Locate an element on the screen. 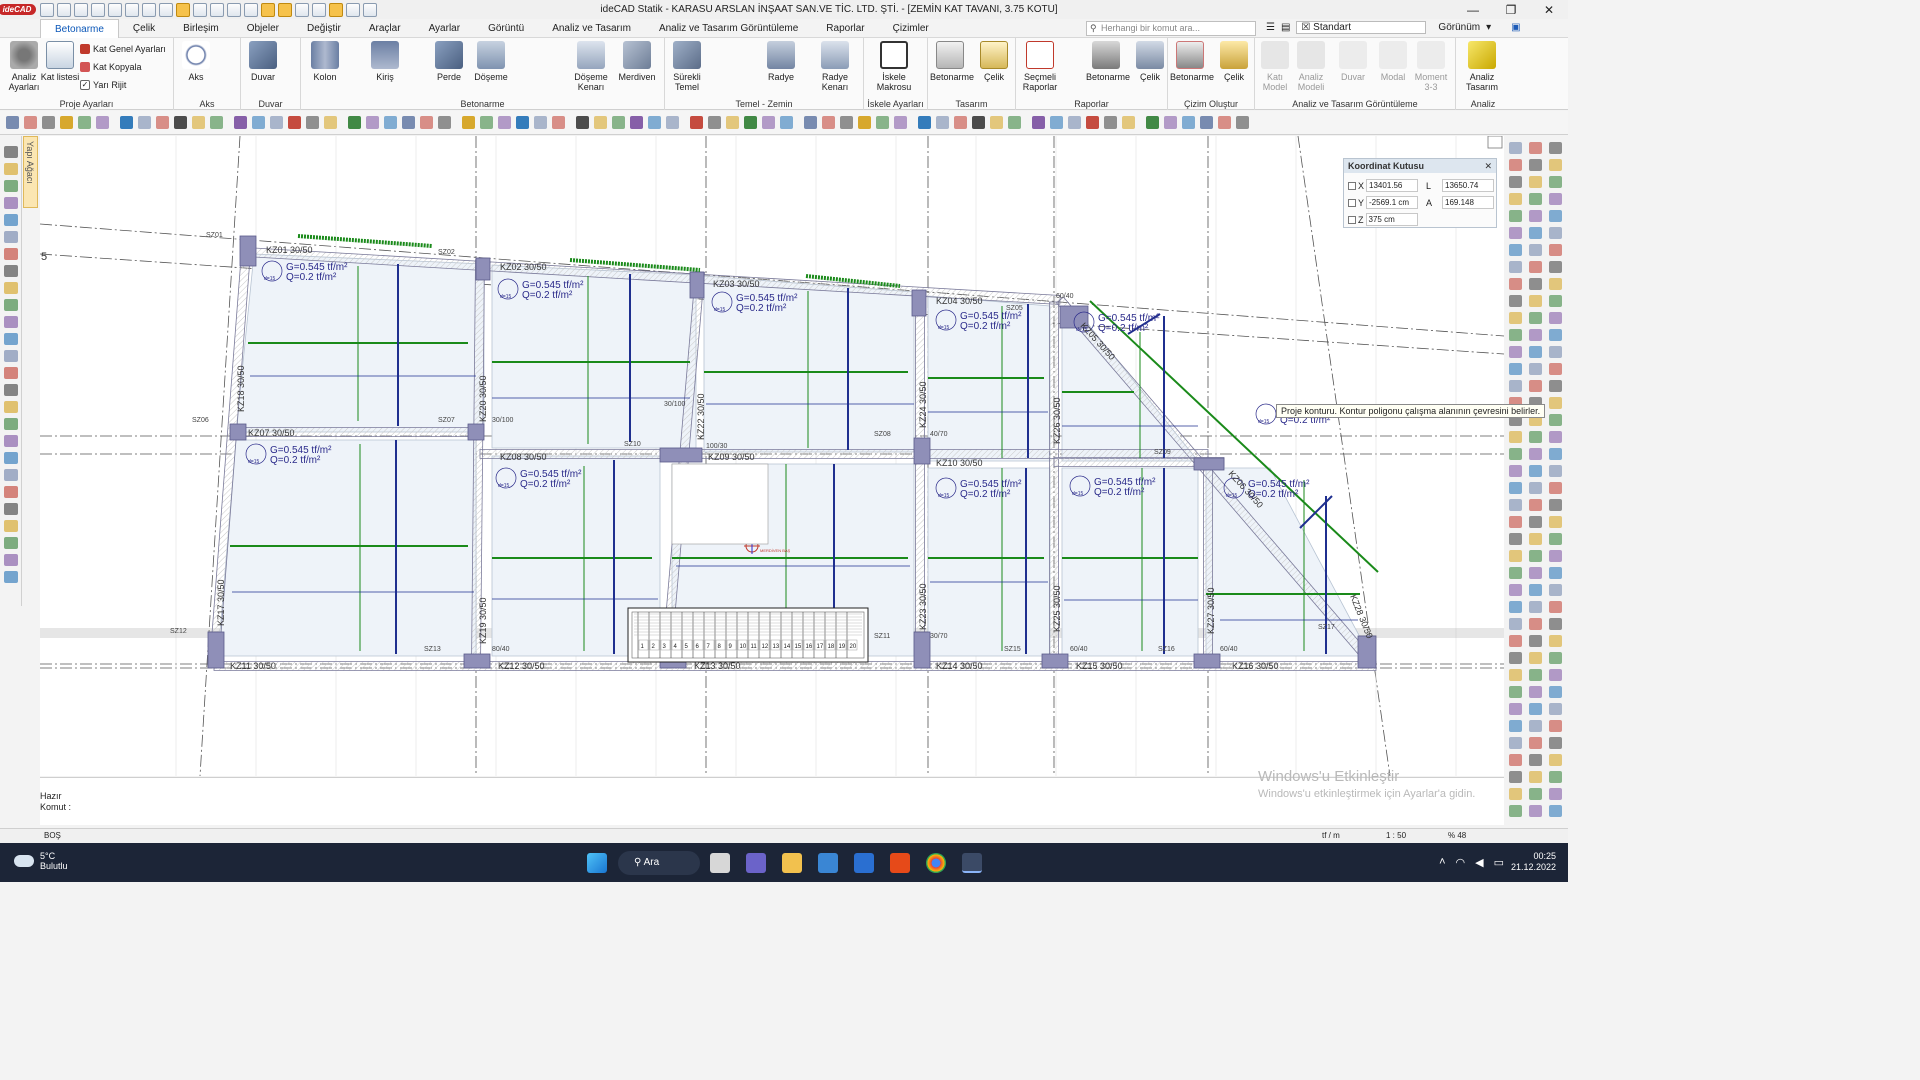  minimize-button: — is located at coordinates (1473, 9).